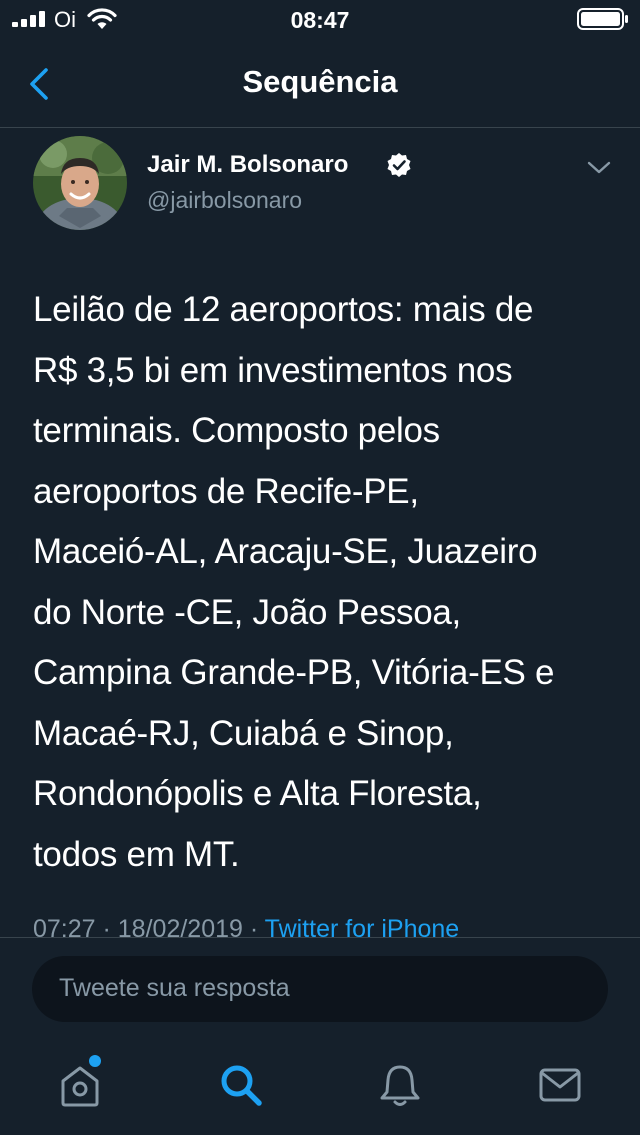 This screenshot has height=1135, width=640. What do you see at coordinates (247, 612) in the screenshot?
I see `tweet-text-line: do Norte -CE, João Pessoa,` at bounding box center [247, 612].